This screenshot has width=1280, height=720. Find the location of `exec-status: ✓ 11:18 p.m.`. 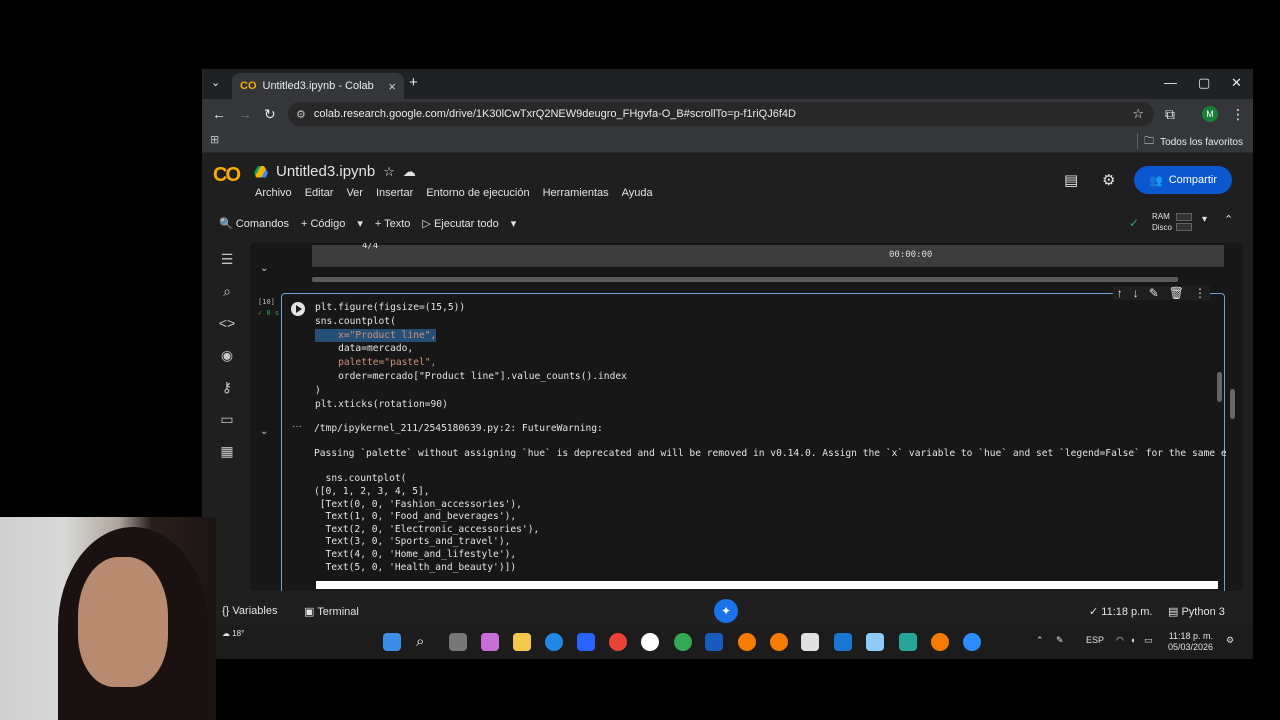

exec-status: ✓ 11:18 p.m. is located at coordinates (1120, 611).